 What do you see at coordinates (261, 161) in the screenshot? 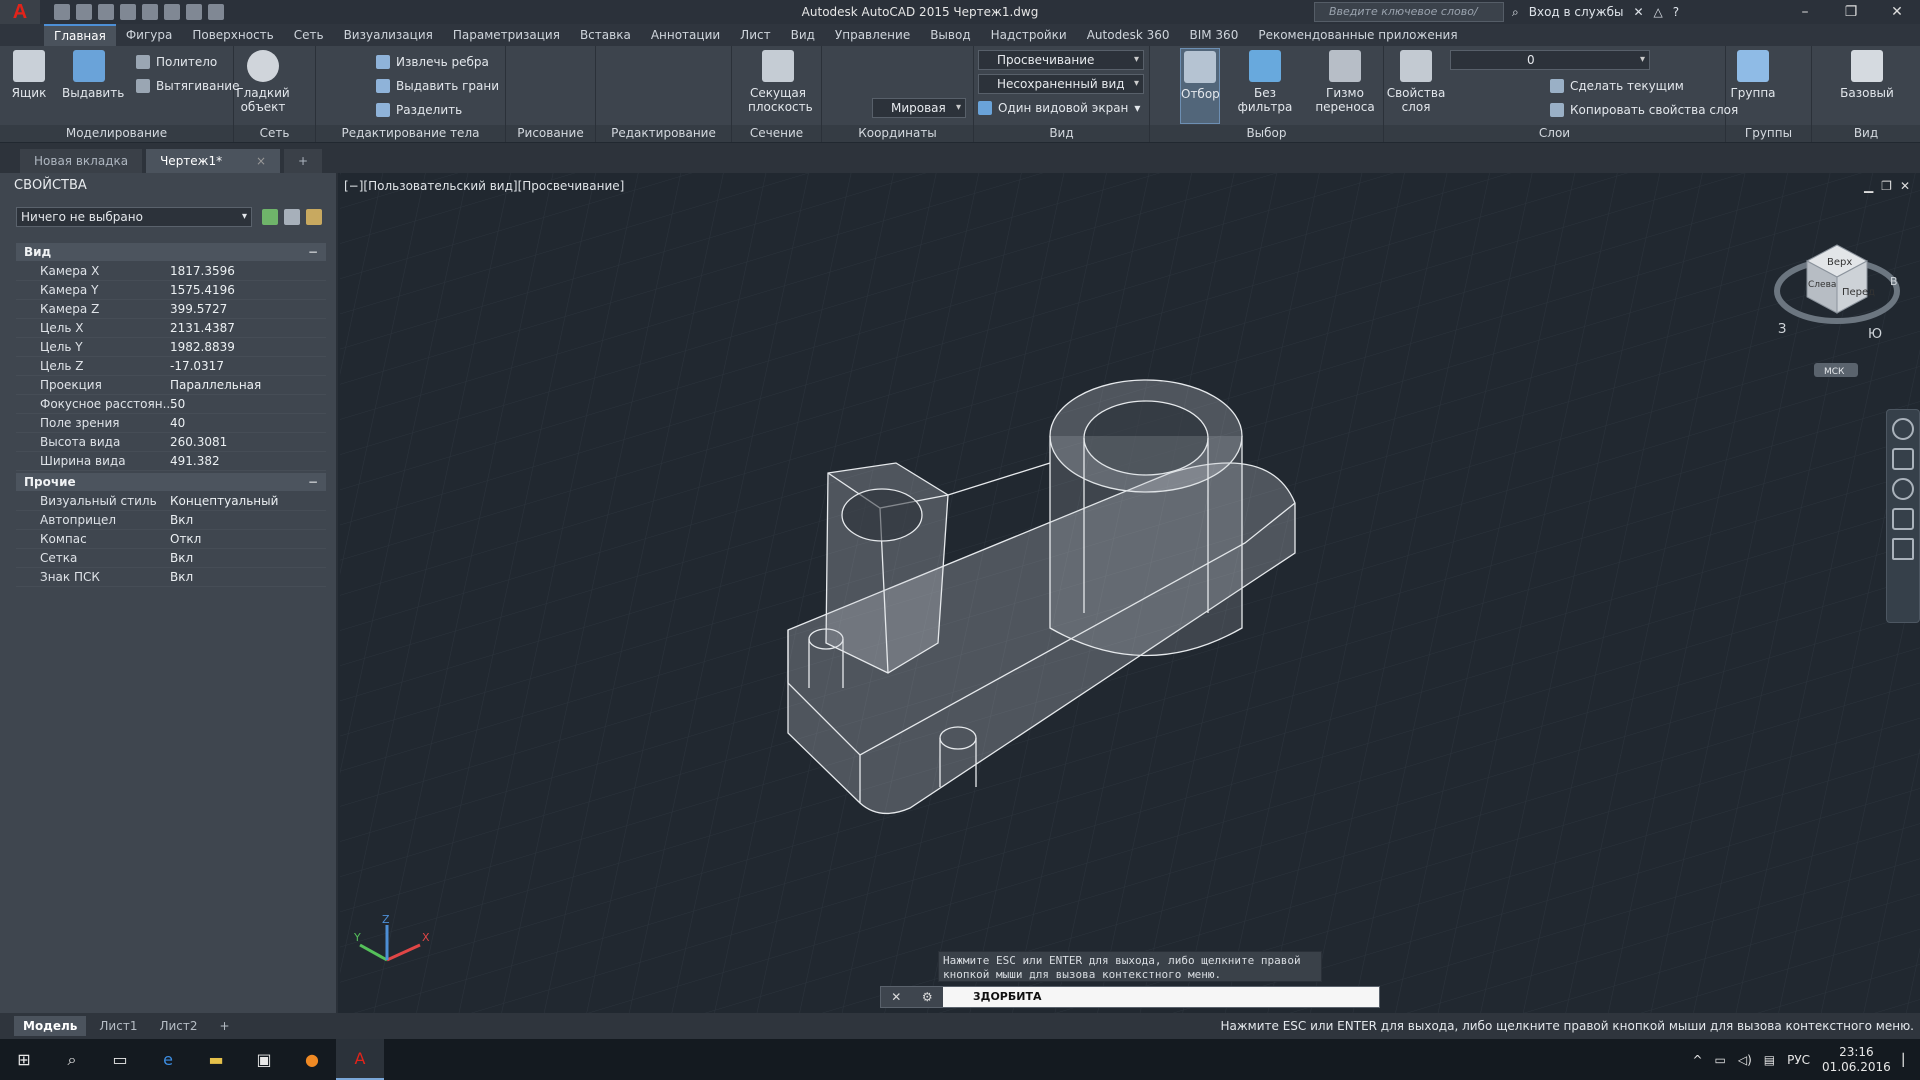
I see `close-tab-icon: ×` at bounding box center [261, 161].